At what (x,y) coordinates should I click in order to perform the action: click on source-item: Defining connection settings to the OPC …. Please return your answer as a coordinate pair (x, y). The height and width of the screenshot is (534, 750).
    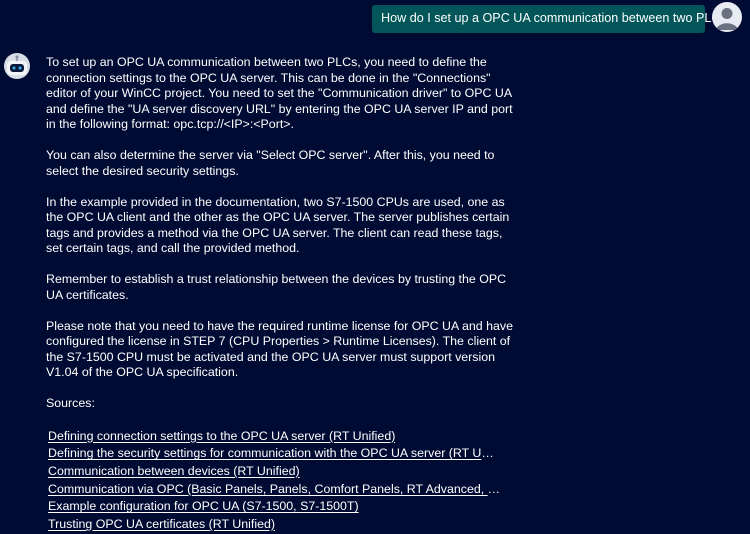
    Looking at the image, I should click on (282, 437).